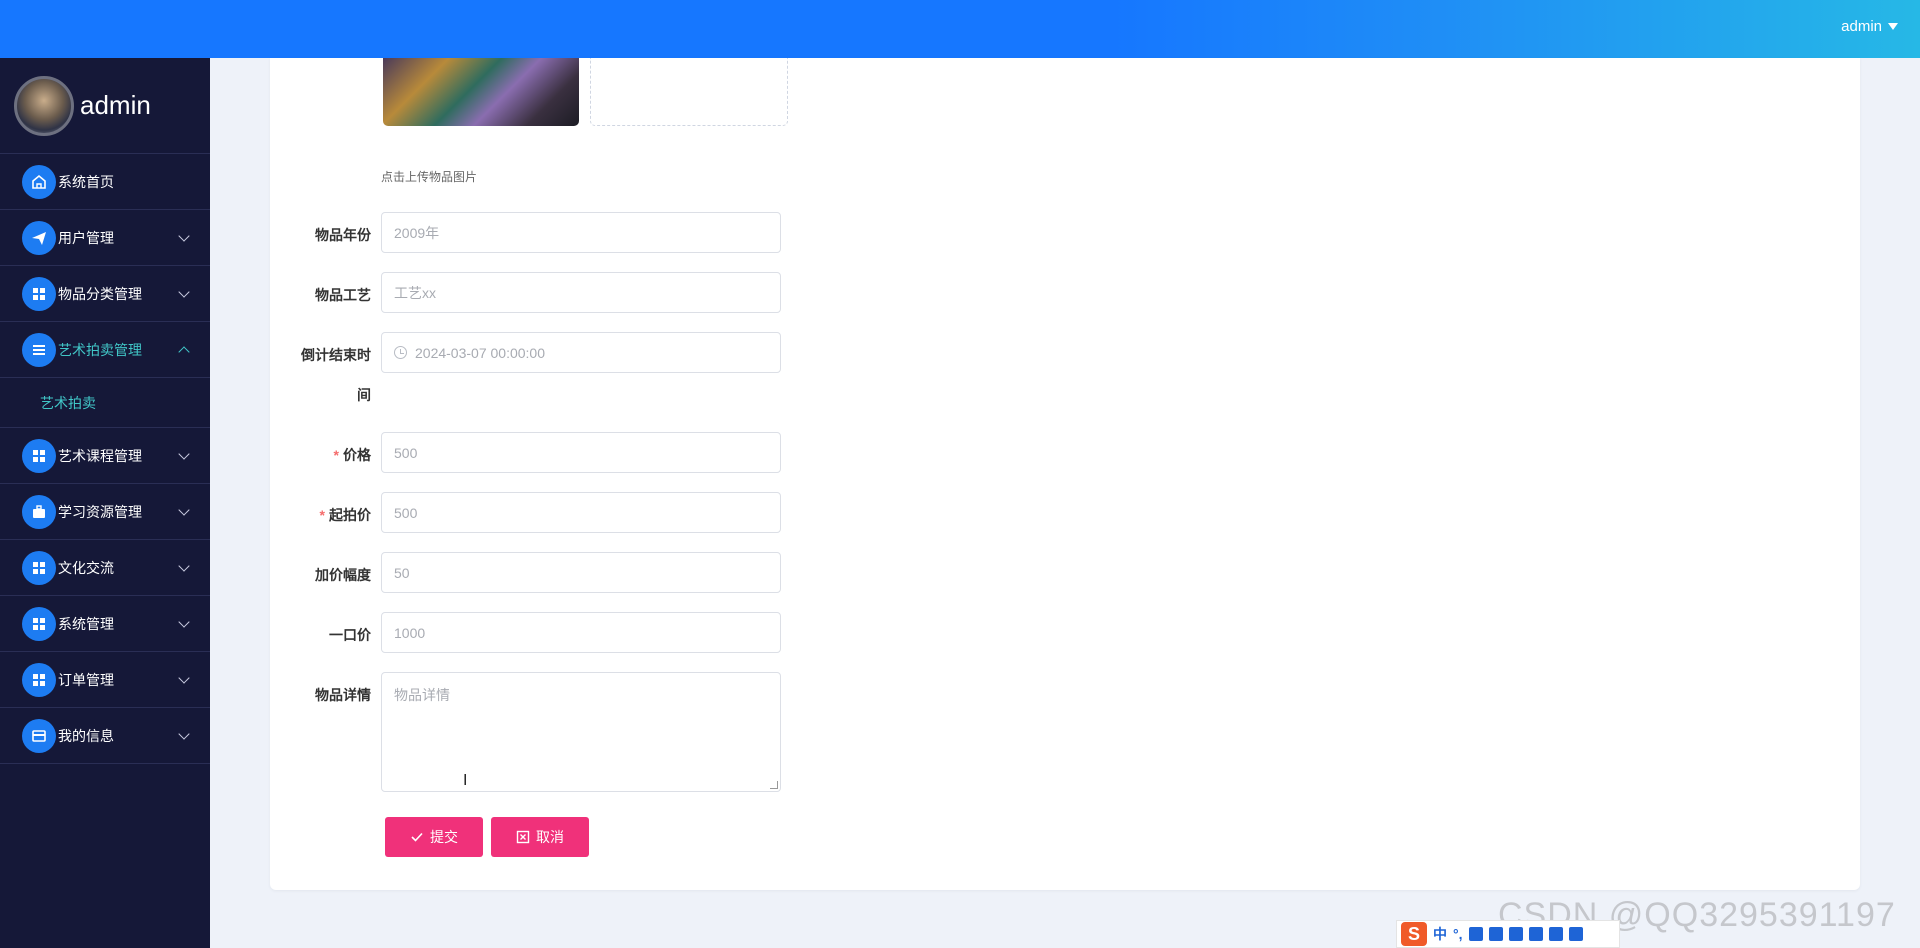 This screenshot has height=948, width=1920. What do you see at coordinates (1440, 934) in the screenshot?
I see `ime-language: 中` at bounding box center [1440, 934].